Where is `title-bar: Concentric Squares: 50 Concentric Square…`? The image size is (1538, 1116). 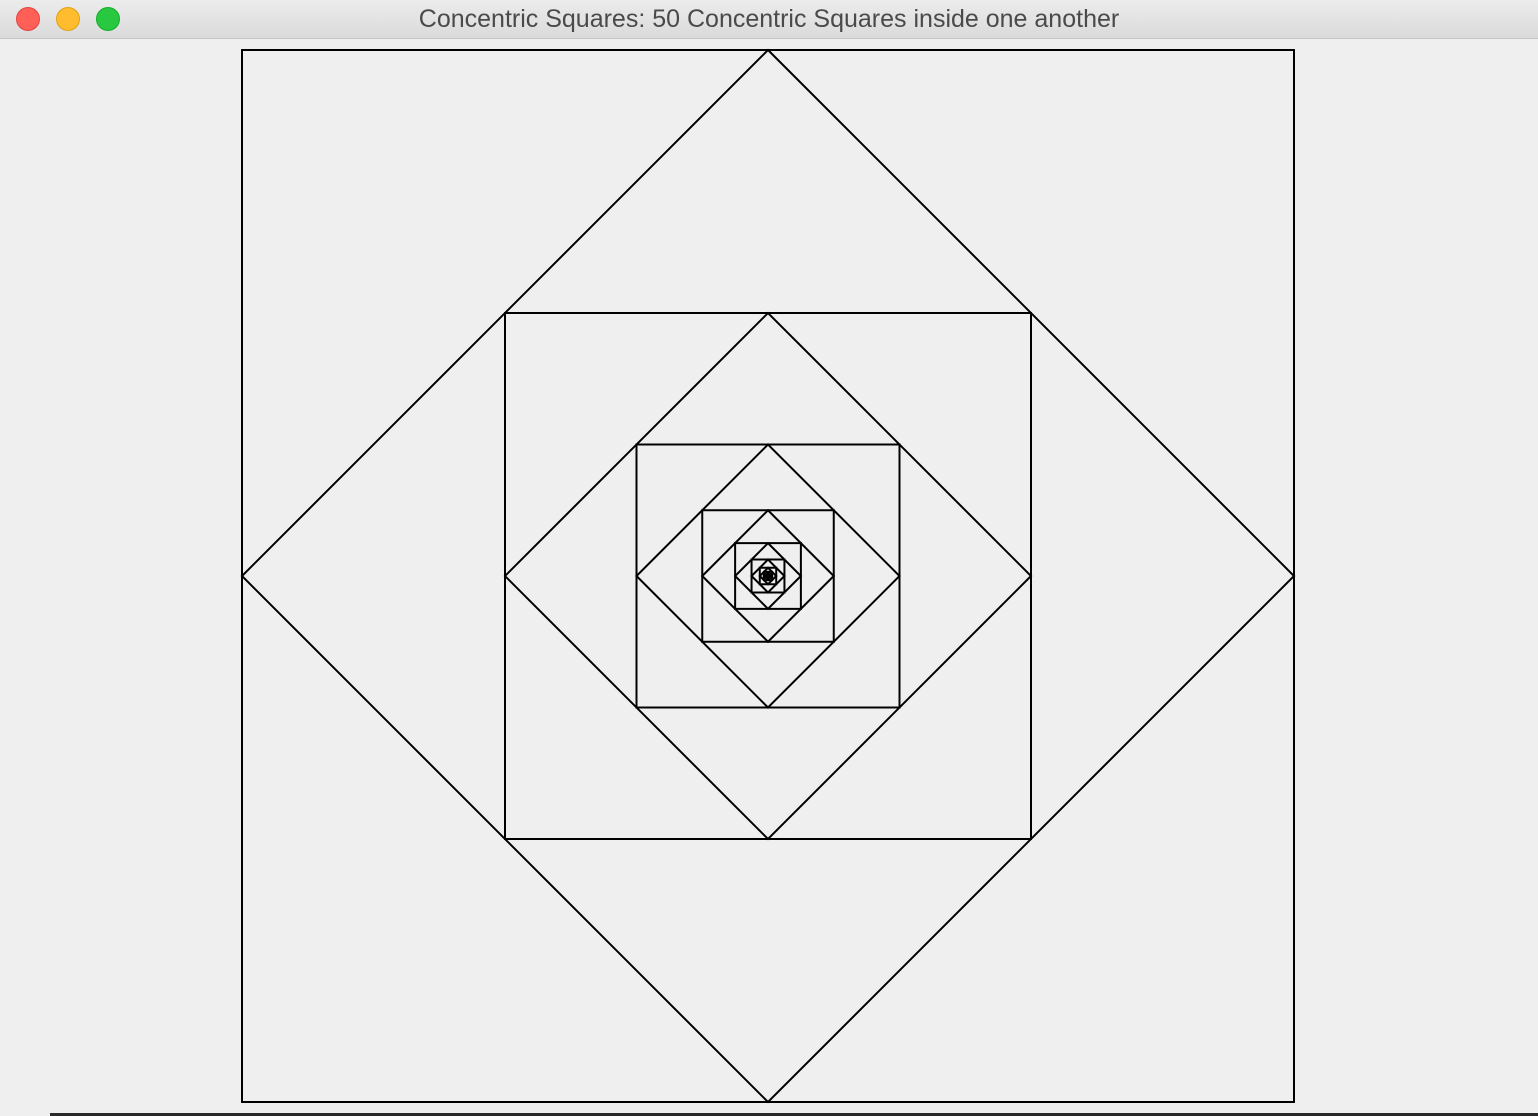 title-bar: Concentric Squares: 50 Concentric Square… is located at coordinates (769, 19).